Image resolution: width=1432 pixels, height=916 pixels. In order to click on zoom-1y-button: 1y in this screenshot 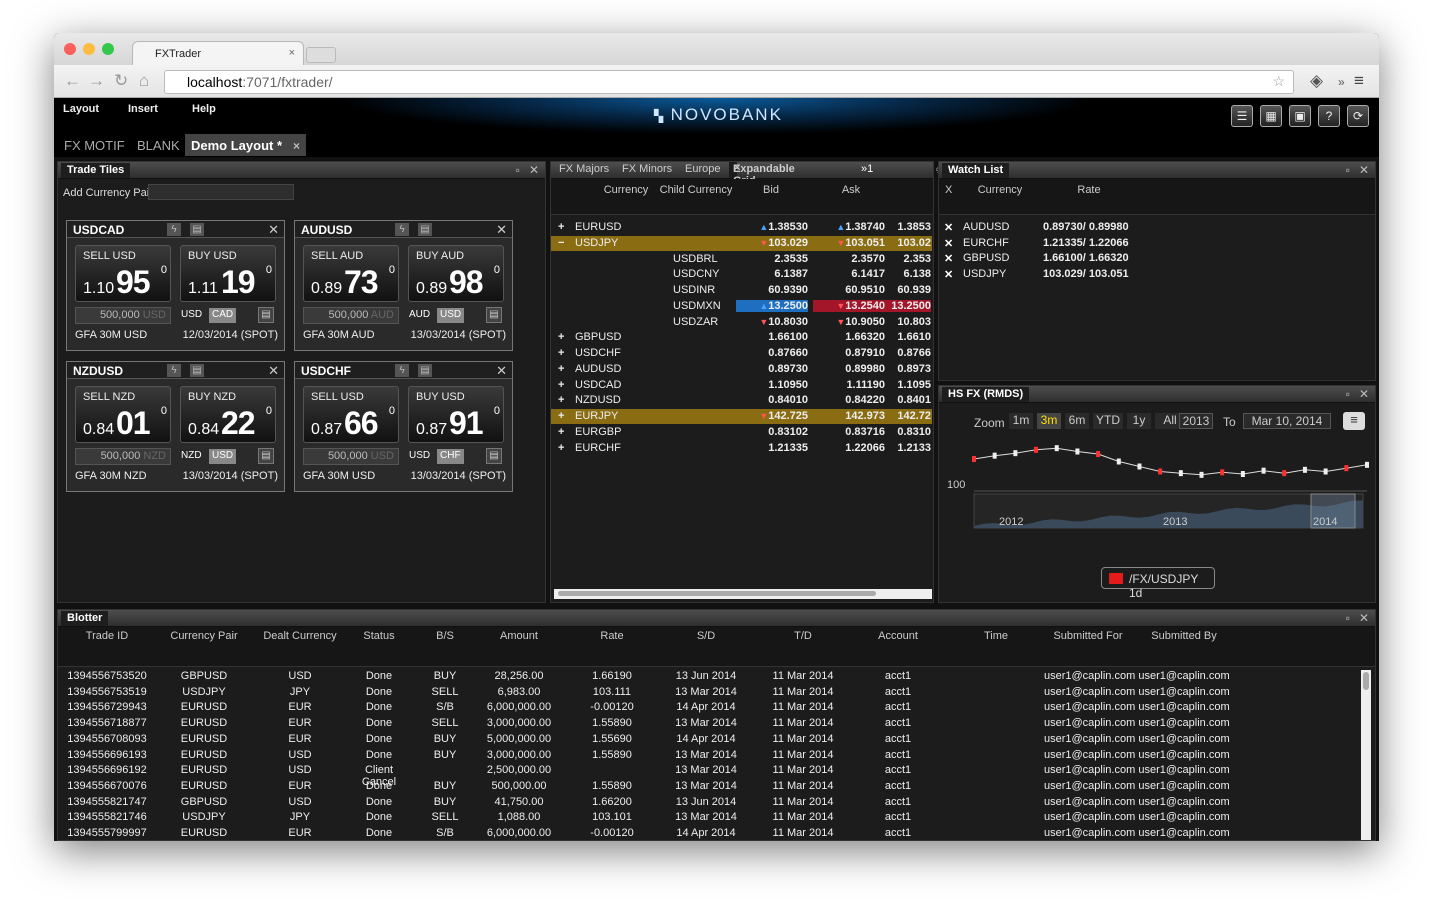, I will do `click(1139, 421)`.